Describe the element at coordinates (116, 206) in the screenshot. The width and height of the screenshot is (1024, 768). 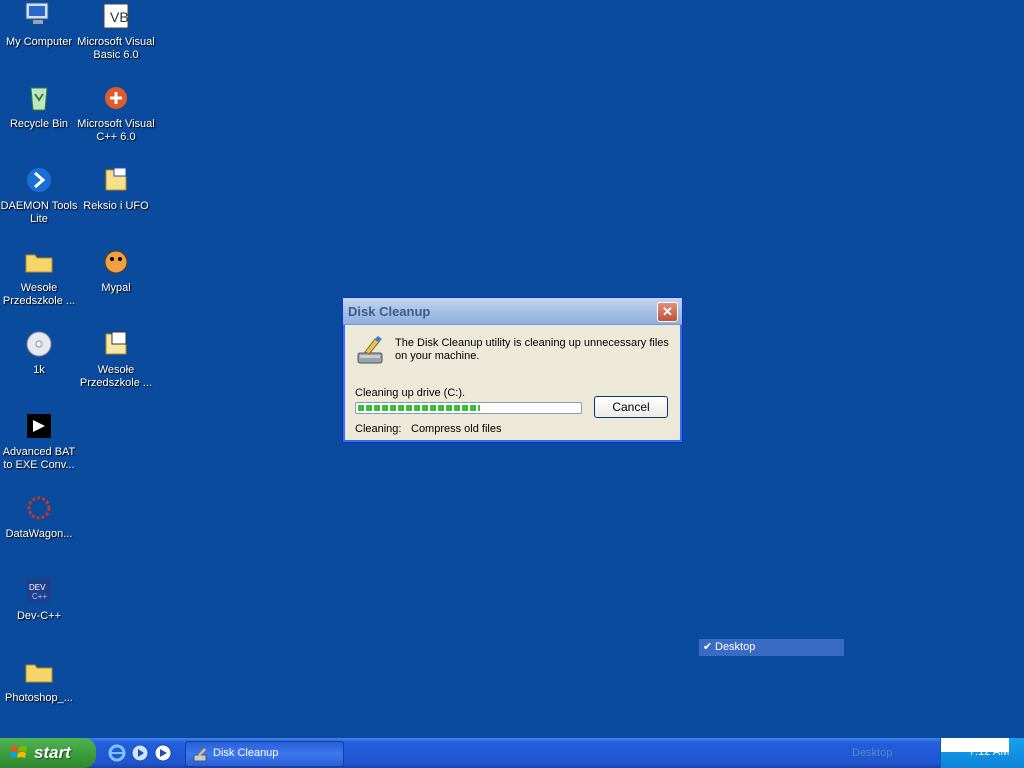
I see `desktop-icon-label: Reksio i UFO` at that location.